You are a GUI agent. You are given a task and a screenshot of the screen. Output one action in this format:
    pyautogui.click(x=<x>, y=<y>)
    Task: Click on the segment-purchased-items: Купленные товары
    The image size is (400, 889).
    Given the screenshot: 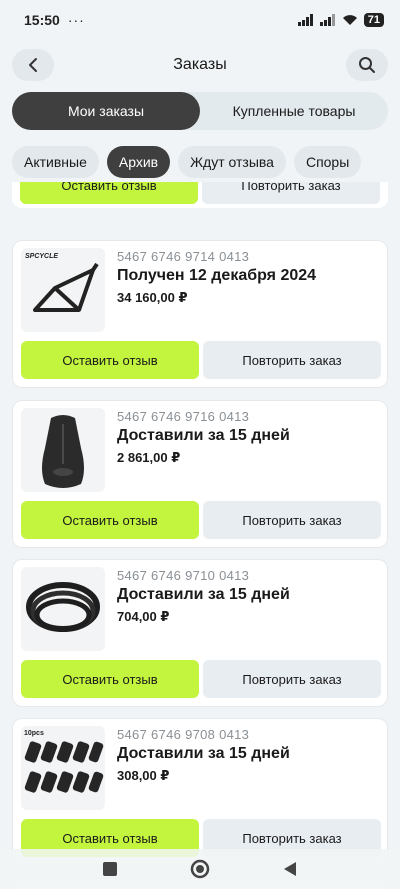 What is the action you would take?
    pyautogui.click(x=294, y=111)
    